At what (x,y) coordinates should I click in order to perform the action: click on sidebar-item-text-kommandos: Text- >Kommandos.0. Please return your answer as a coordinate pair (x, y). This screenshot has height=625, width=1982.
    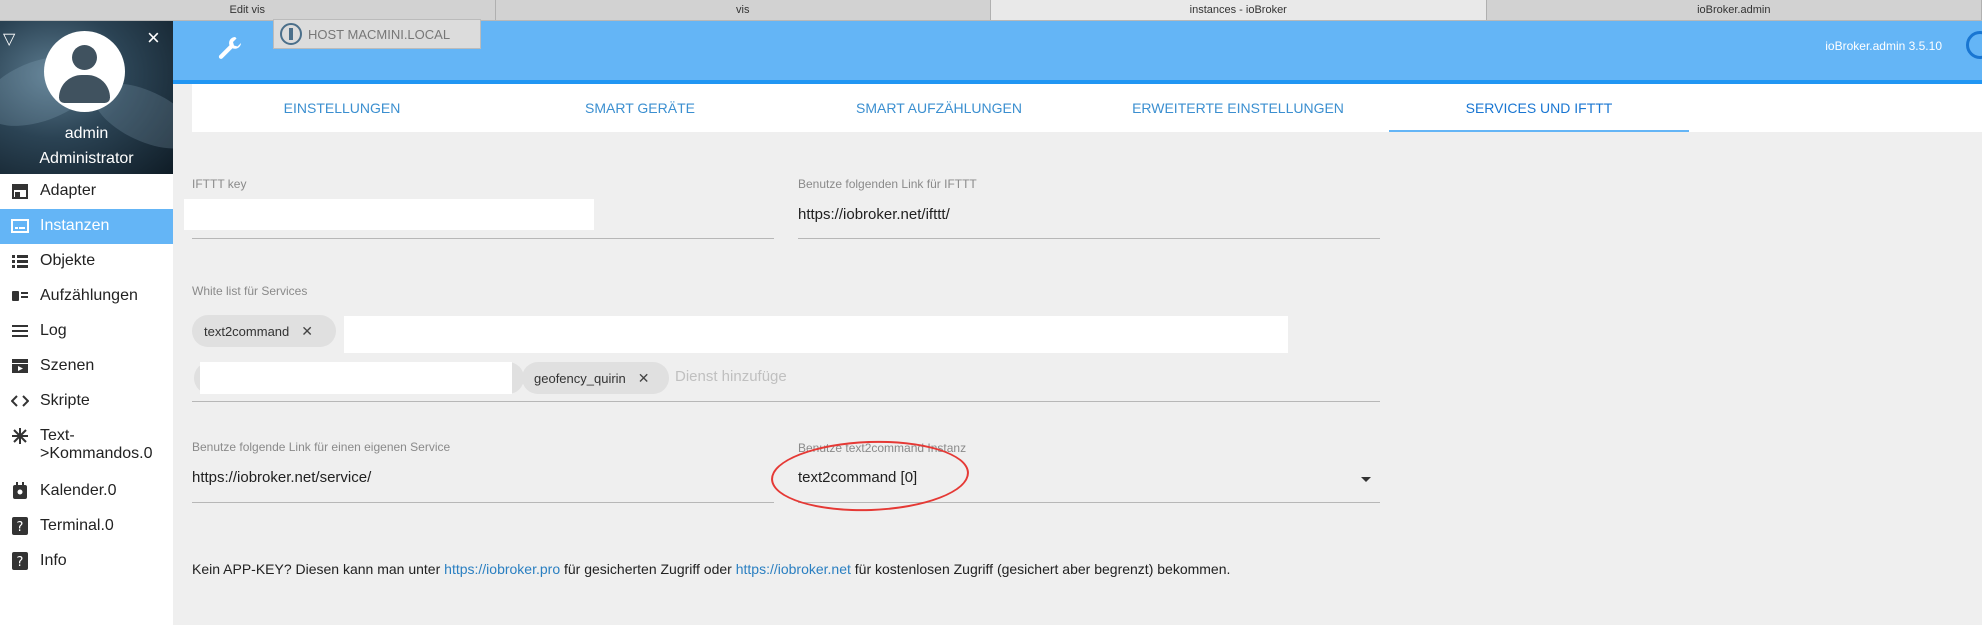
    Looking at the image, I should click on (86, 446).